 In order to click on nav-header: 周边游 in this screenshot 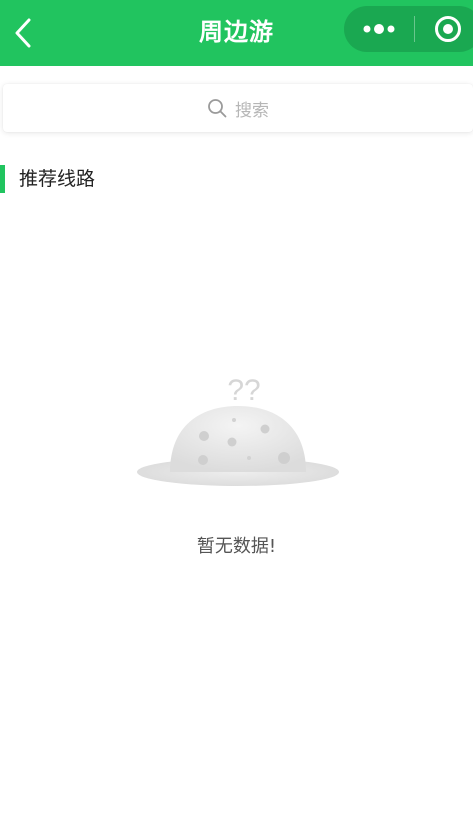, I will do `click(236, 33)`.